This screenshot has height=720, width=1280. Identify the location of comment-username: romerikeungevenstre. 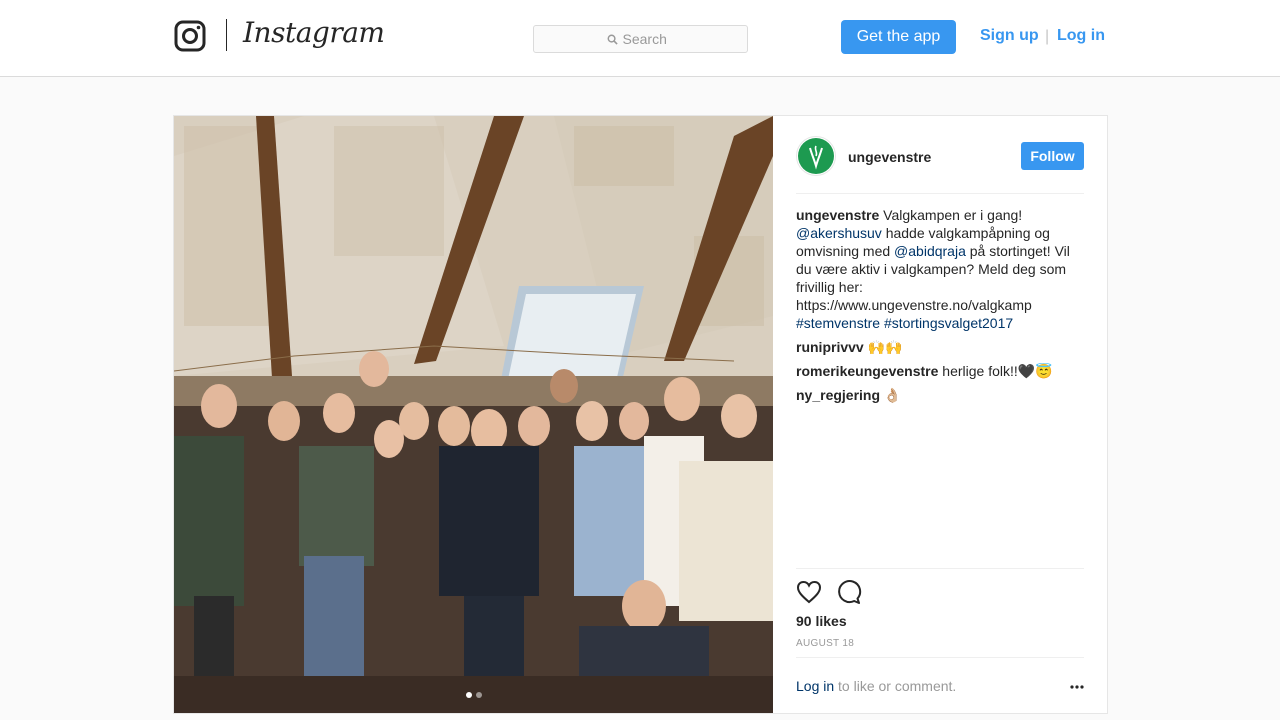
(867, 371).